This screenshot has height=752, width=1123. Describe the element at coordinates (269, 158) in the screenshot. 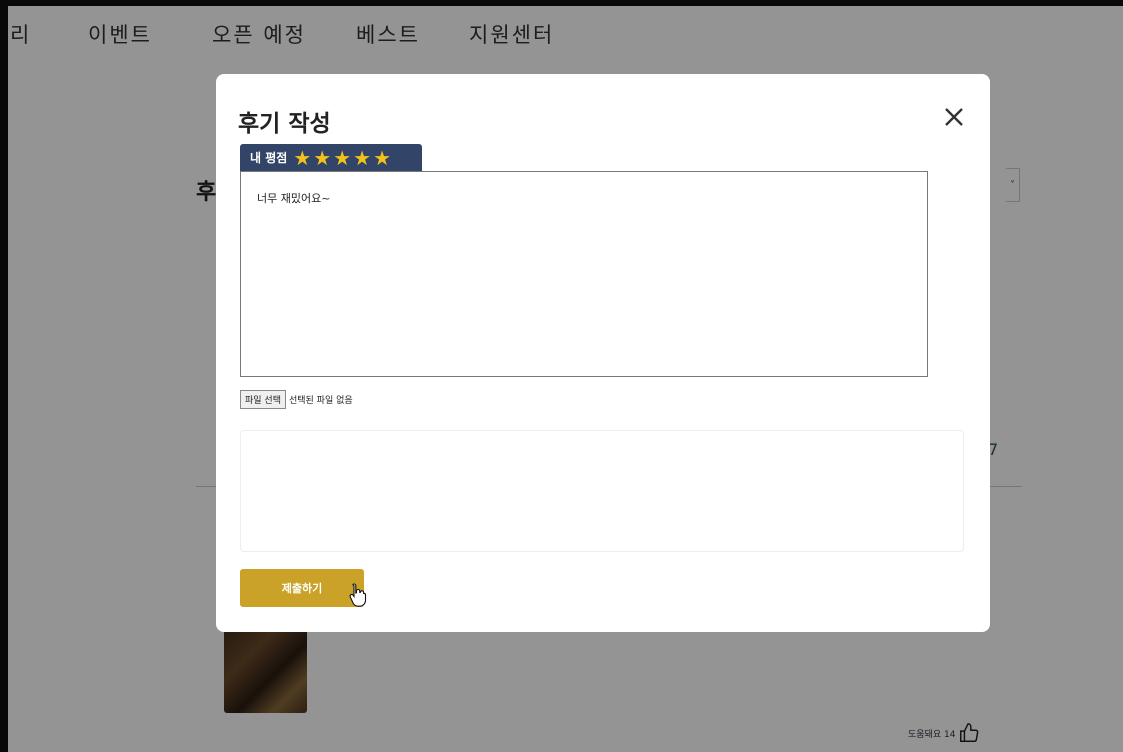

I see `my-rating-label: 내 평점` at that location.